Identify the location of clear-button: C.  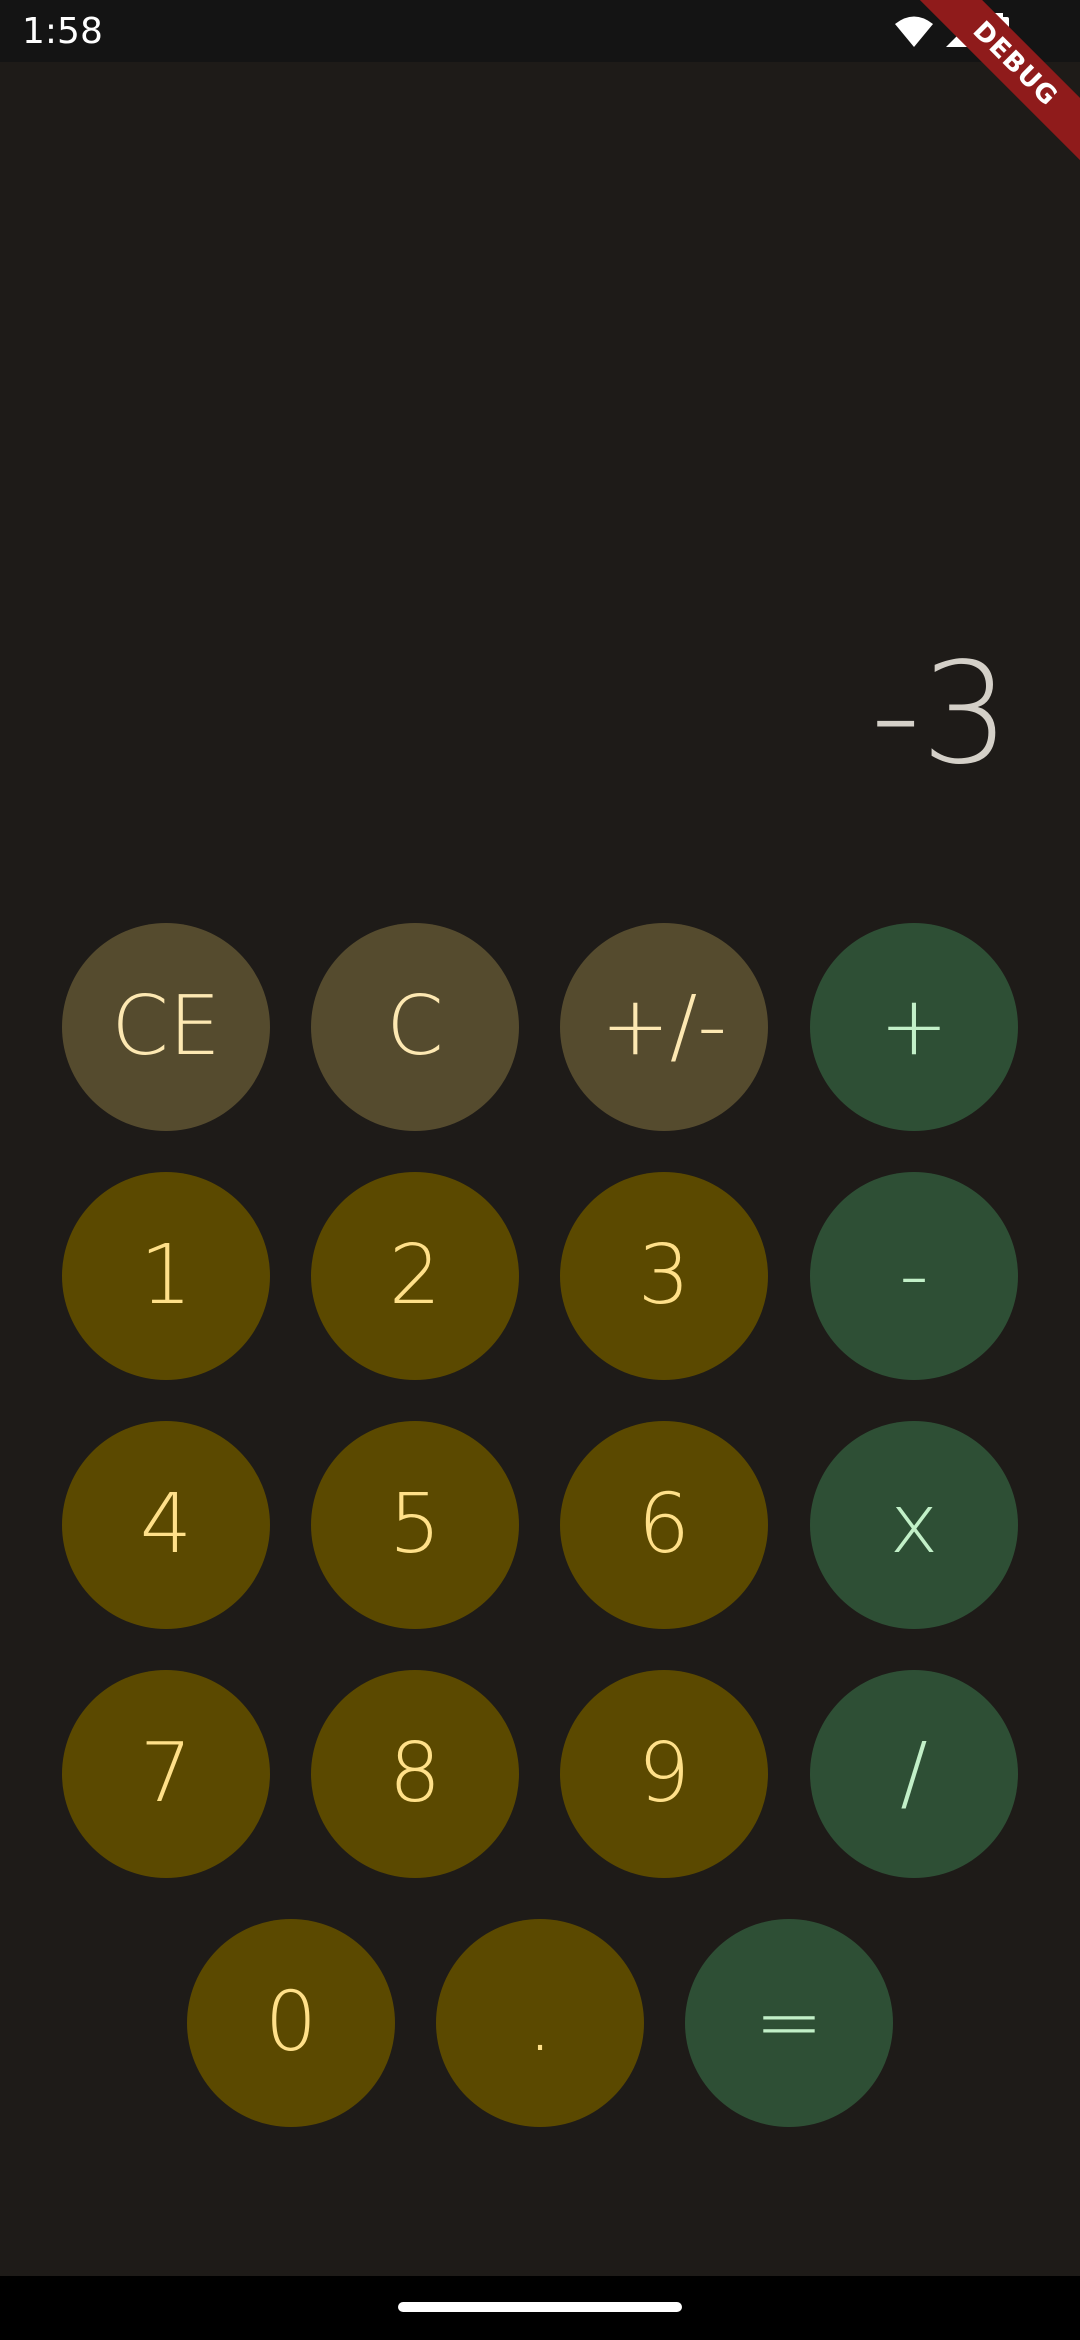
(415, 1027).